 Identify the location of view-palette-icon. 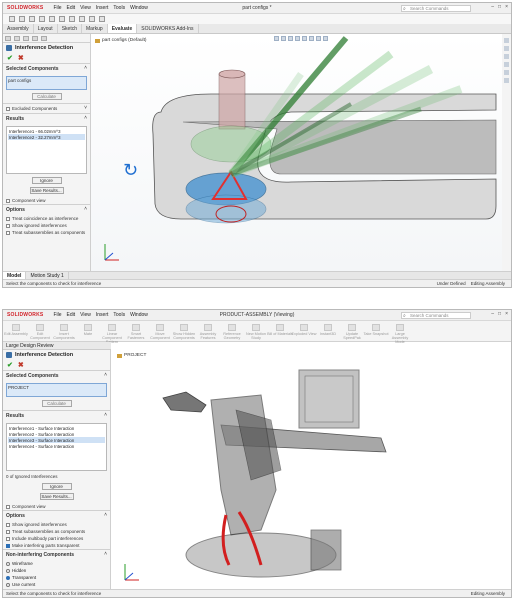
(506, 64).